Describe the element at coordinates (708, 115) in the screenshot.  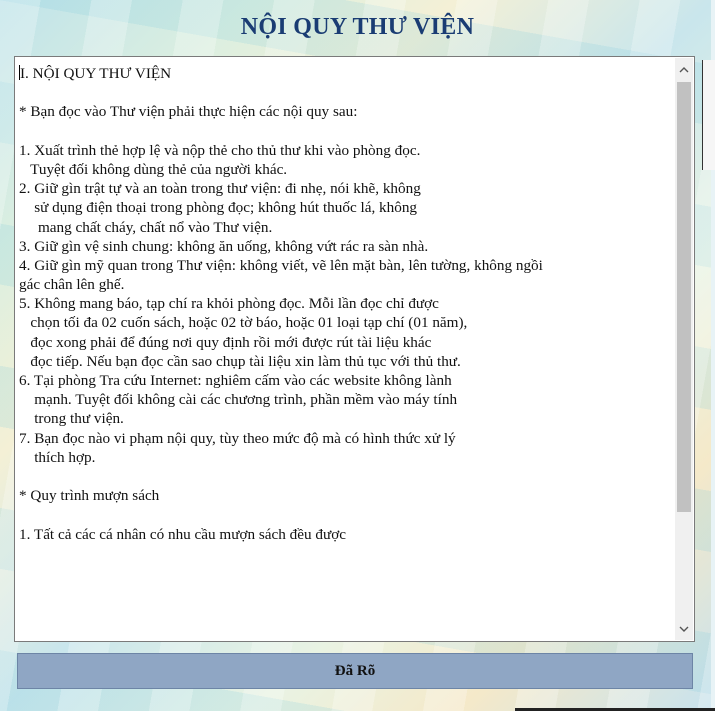
I see `background-window-edge` at that location.